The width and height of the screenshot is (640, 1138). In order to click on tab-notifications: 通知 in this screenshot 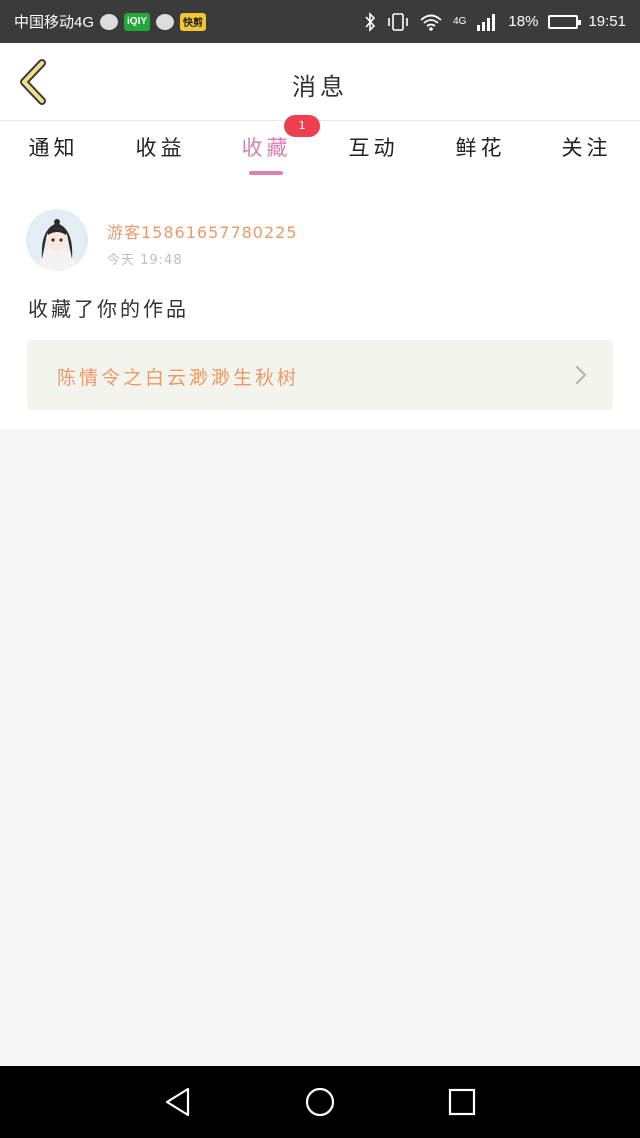, I will do `click(53, 152)`.